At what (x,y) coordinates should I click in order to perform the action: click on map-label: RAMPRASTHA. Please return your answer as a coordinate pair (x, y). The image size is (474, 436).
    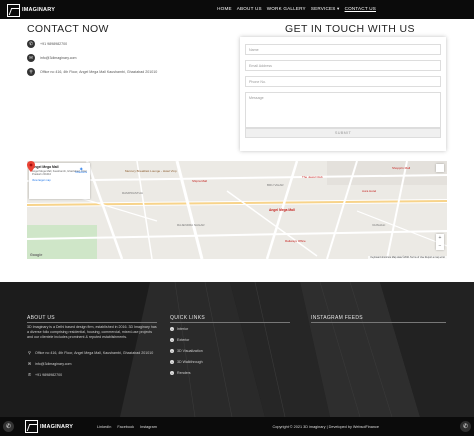
    Looking at the image, I should click on (132, 193).